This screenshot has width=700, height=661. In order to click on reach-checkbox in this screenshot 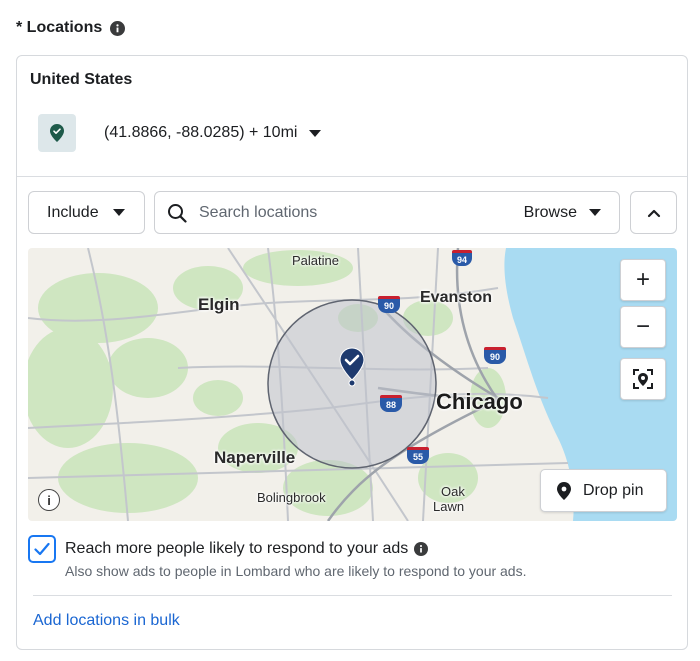, I will do `click(42, 549)`.